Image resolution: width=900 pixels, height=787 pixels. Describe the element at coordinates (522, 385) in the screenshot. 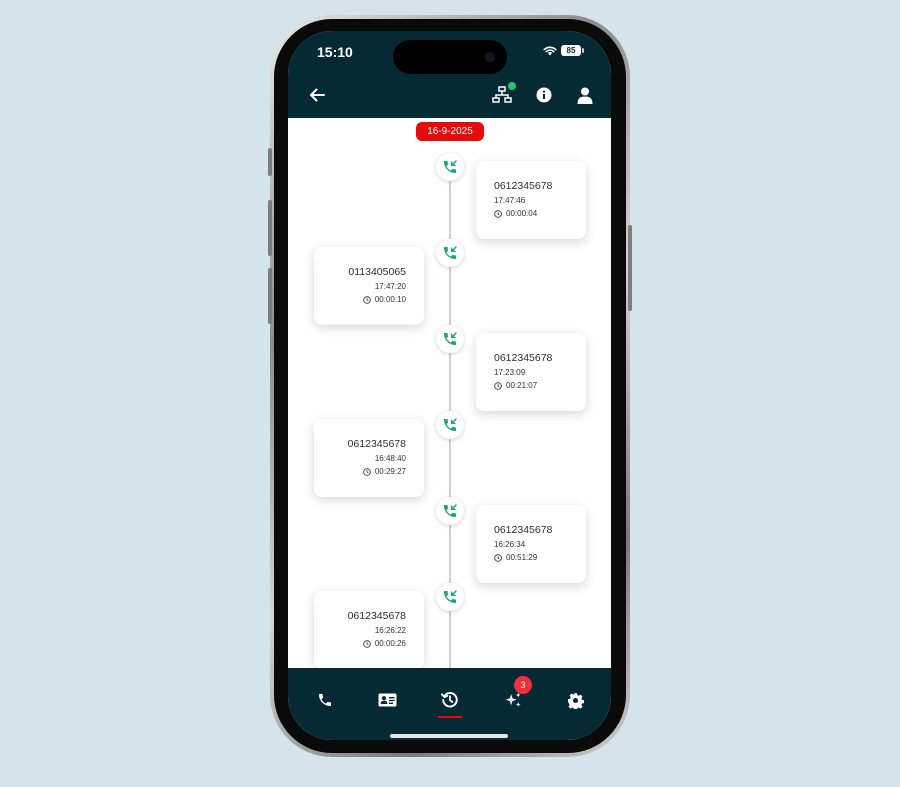

I see `call-duration: 00:21:07` at that location.